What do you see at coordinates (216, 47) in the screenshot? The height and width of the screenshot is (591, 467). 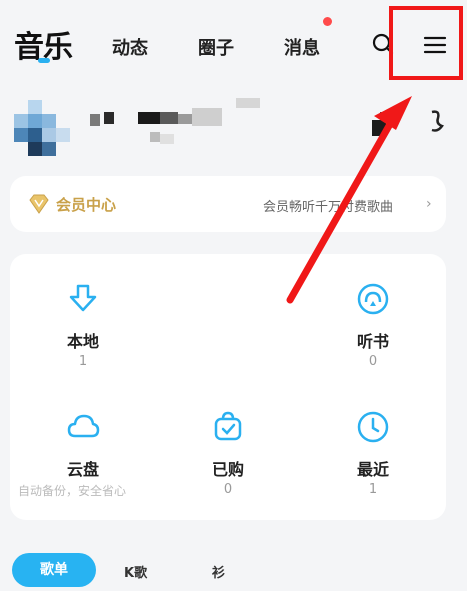 I see `tab-circle: 圈子` at bounding box center [216, 47].